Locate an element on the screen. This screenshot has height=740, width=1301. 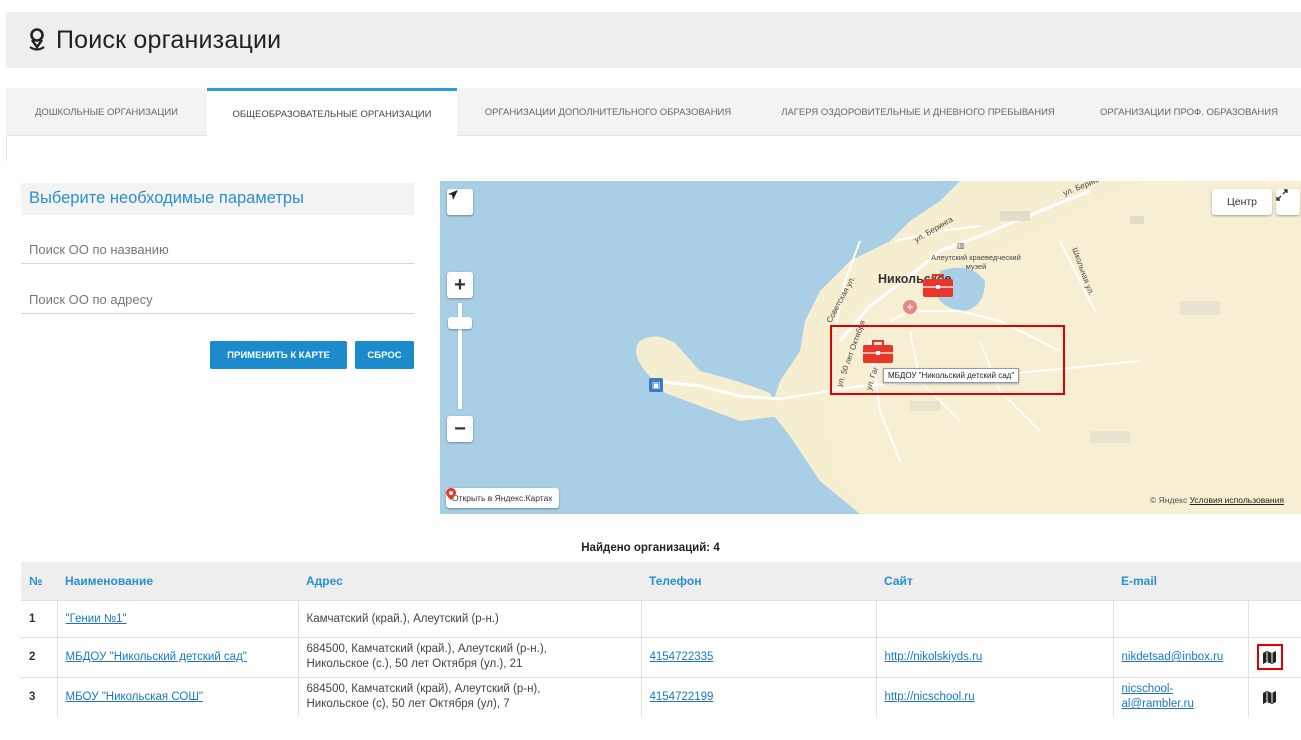
search-address-input is located at coordinates (217, 300).